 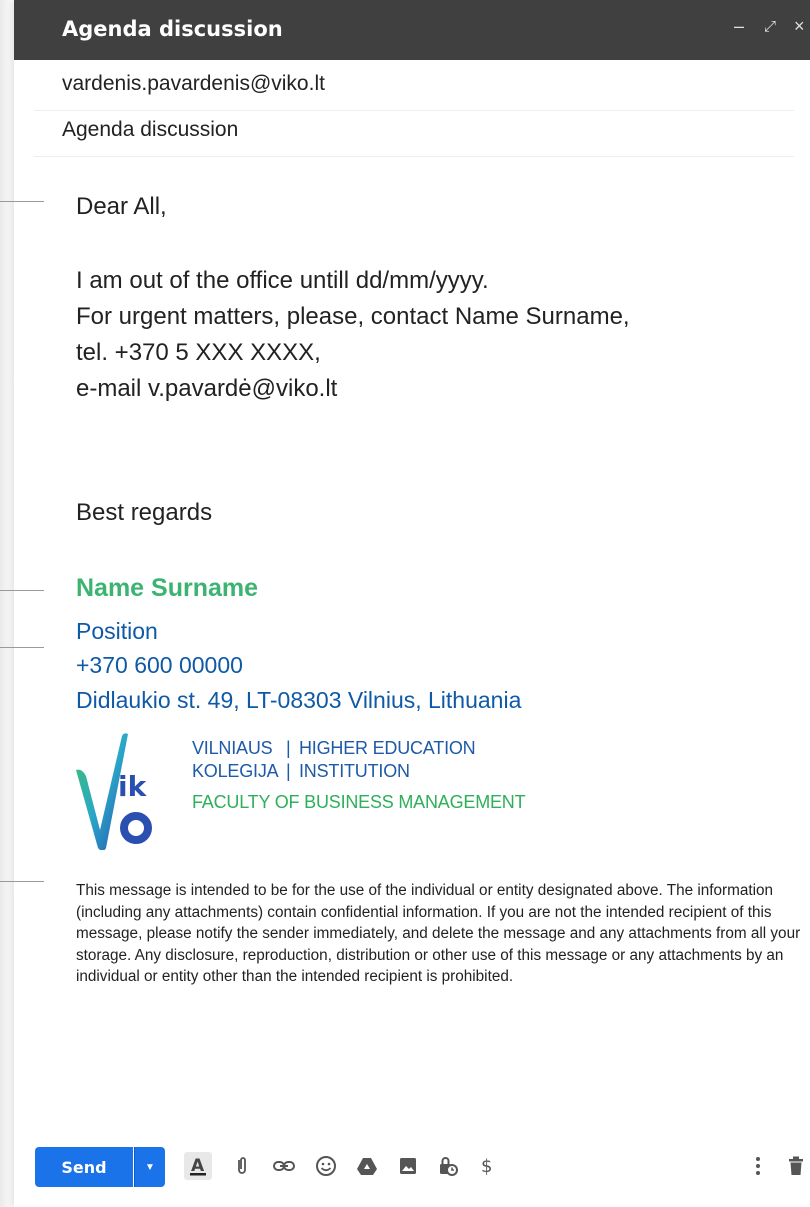 What do you see at coordinates (284, 1166) in the screenshot?
I see `insert-link-icon` at bounding box center [284, 1166].